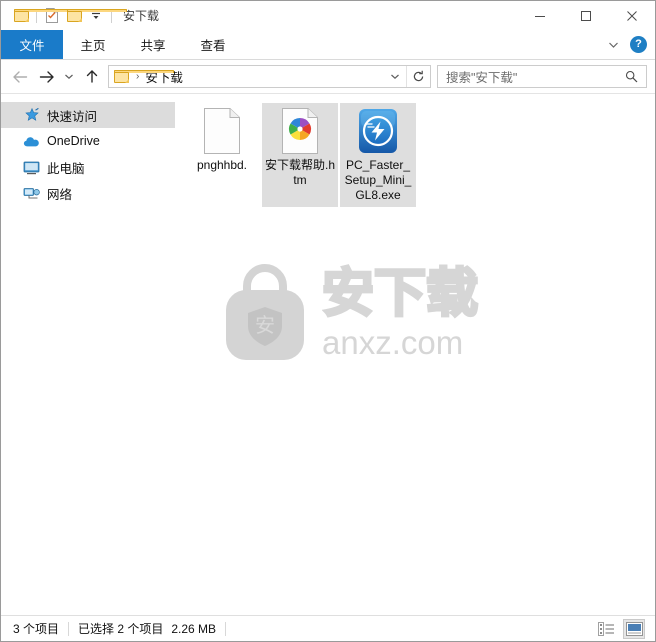  Describe the element at coordinates (73, 141) in the screenshot. I see `sidebar-item-label: OneDrive` at that location.